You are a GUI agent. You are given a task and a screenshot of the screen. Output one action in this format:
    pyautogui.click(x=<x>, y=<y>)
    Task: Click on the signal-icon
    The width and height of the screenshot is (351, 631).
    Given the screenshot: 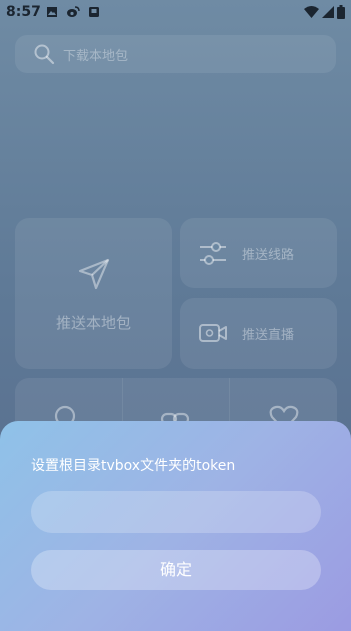 What is the action you would take?
    pyautogui.click(x=328, y=12)
    